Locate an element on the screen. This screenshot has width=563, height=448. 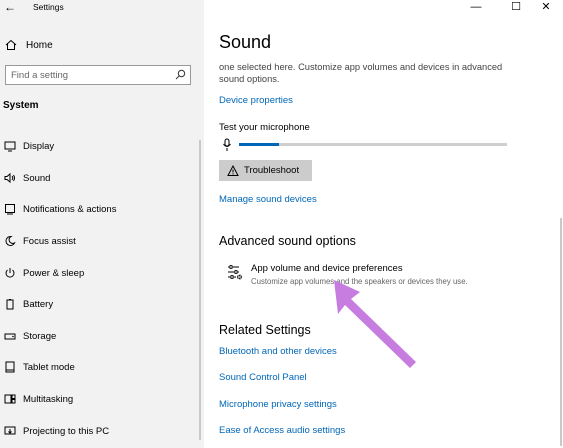
sidebar-item-label: Battery is located at coordinates (38, 304).